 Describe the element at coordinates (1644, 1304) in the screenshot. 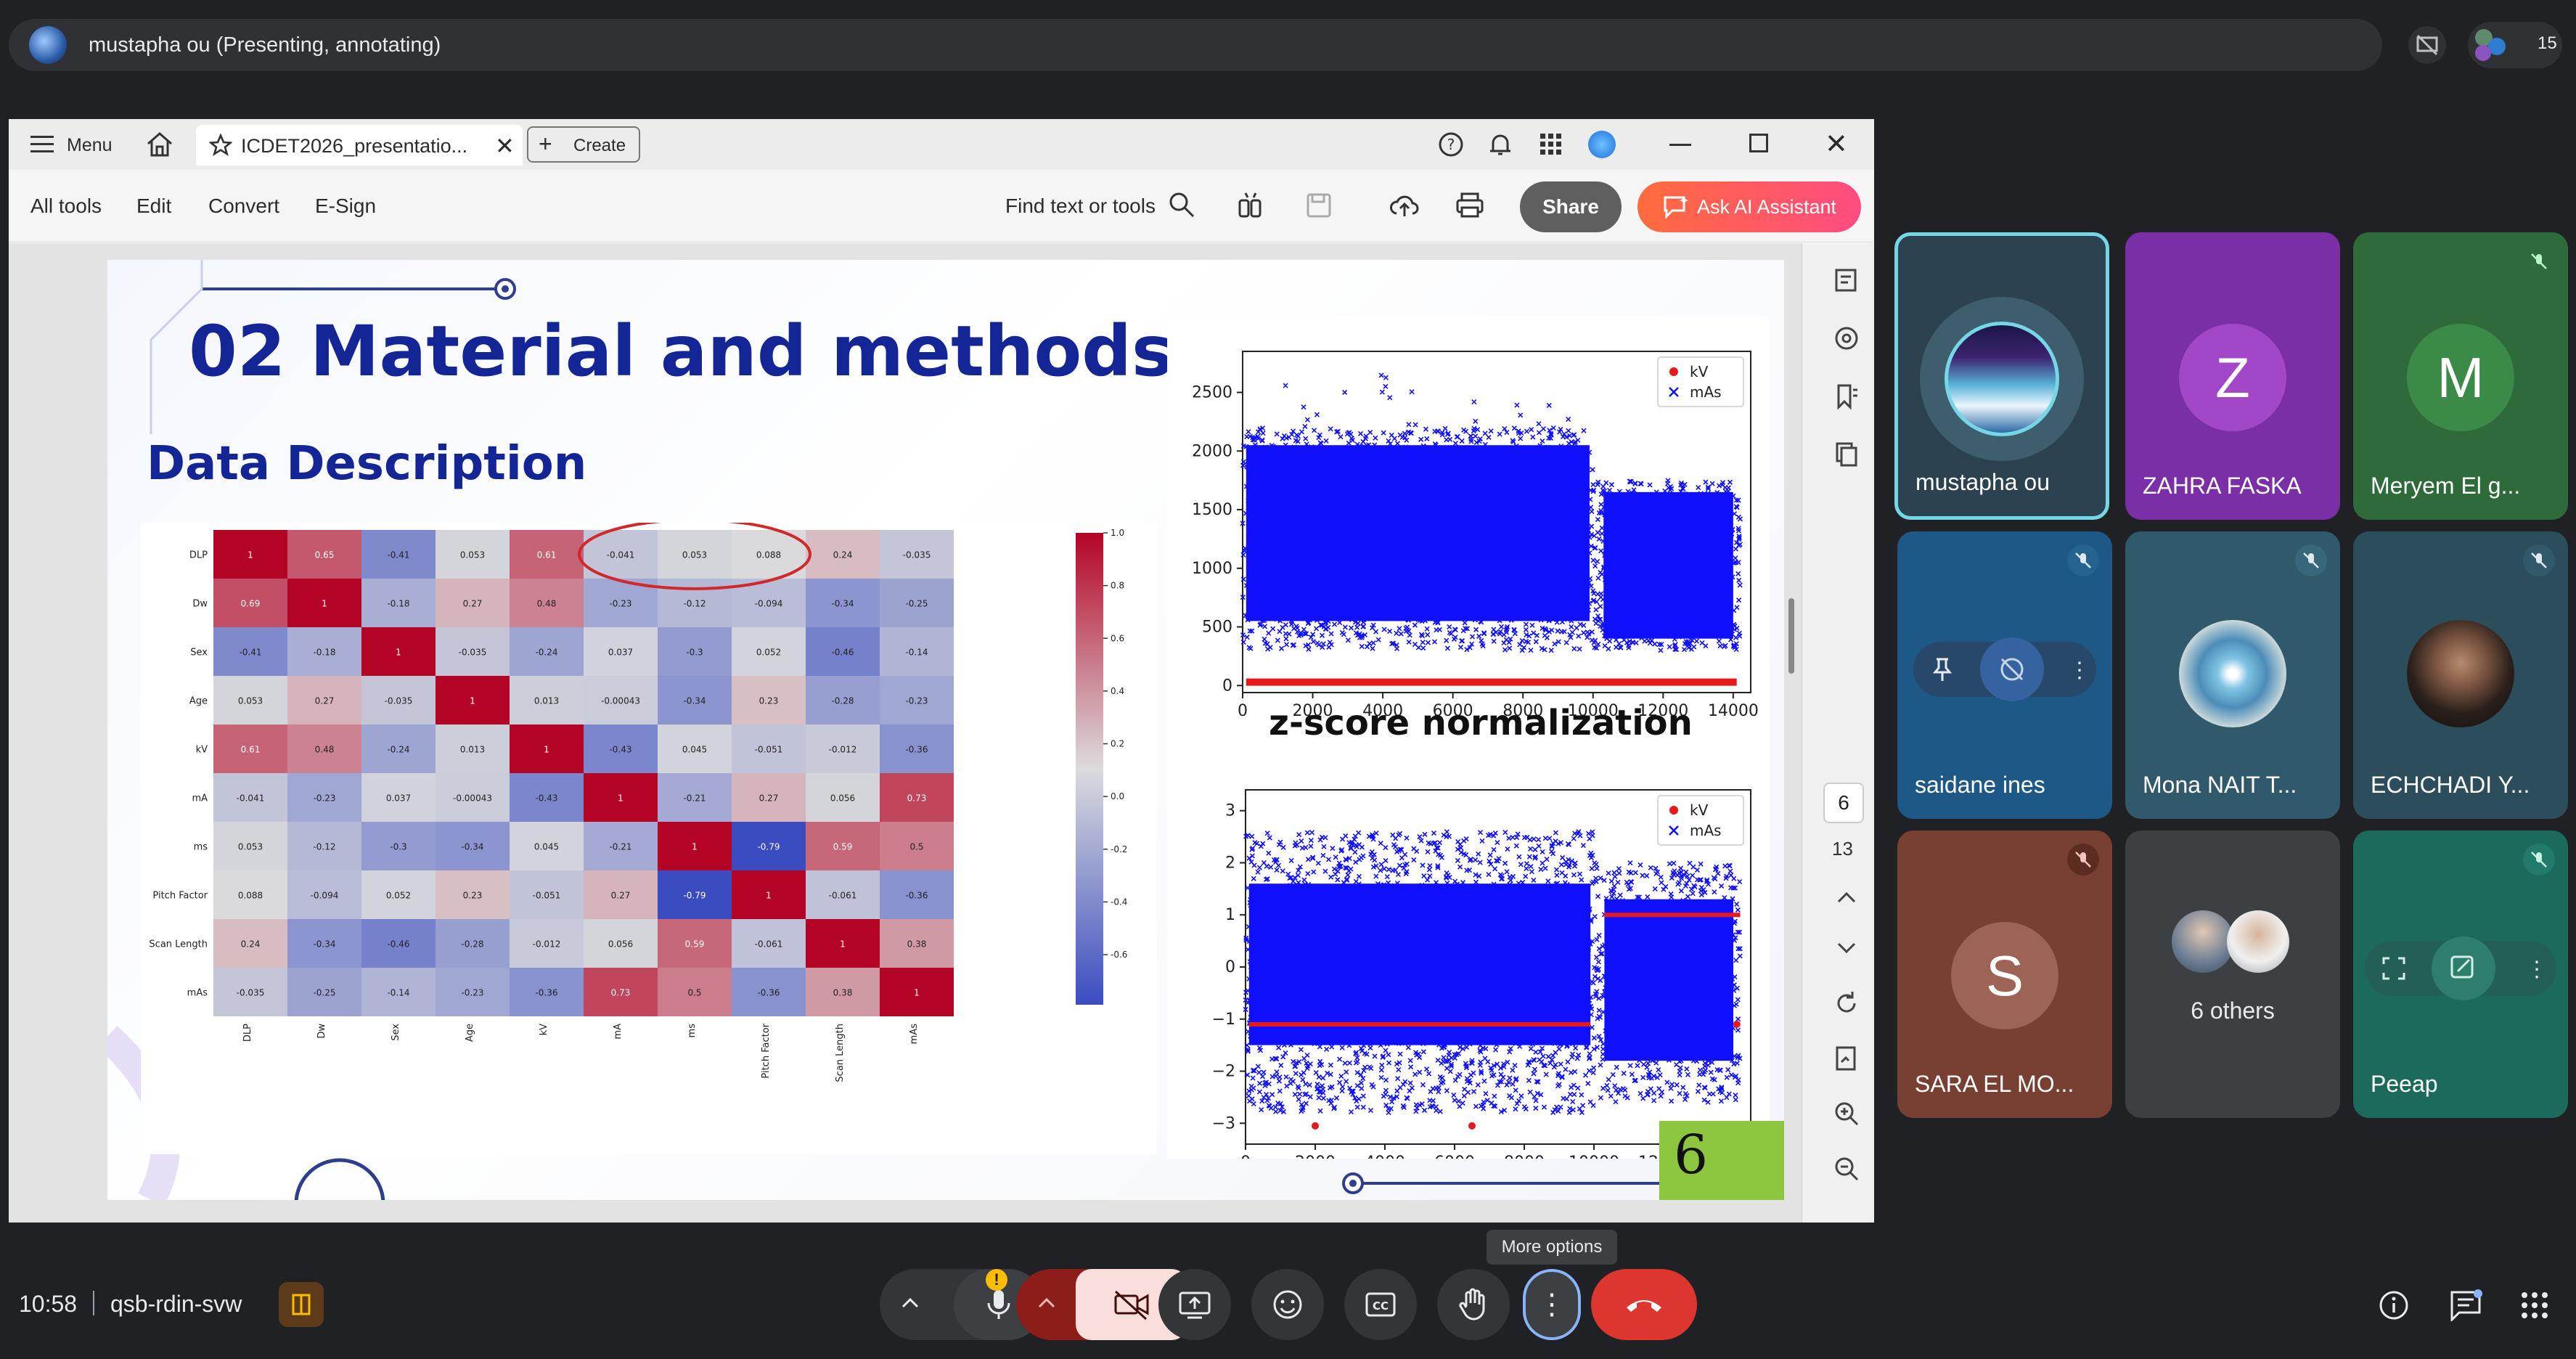

I see `leave-call-button` at that location.